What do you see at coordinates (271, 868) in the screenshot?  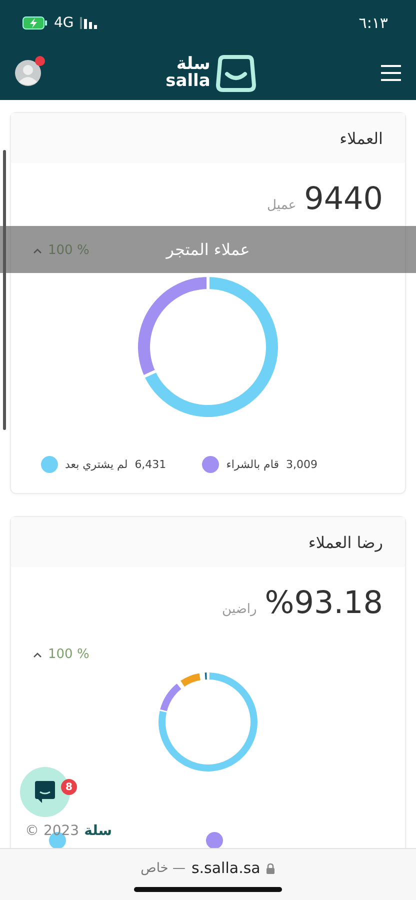 I see `lock-icon` at bounding box center [271, 868].